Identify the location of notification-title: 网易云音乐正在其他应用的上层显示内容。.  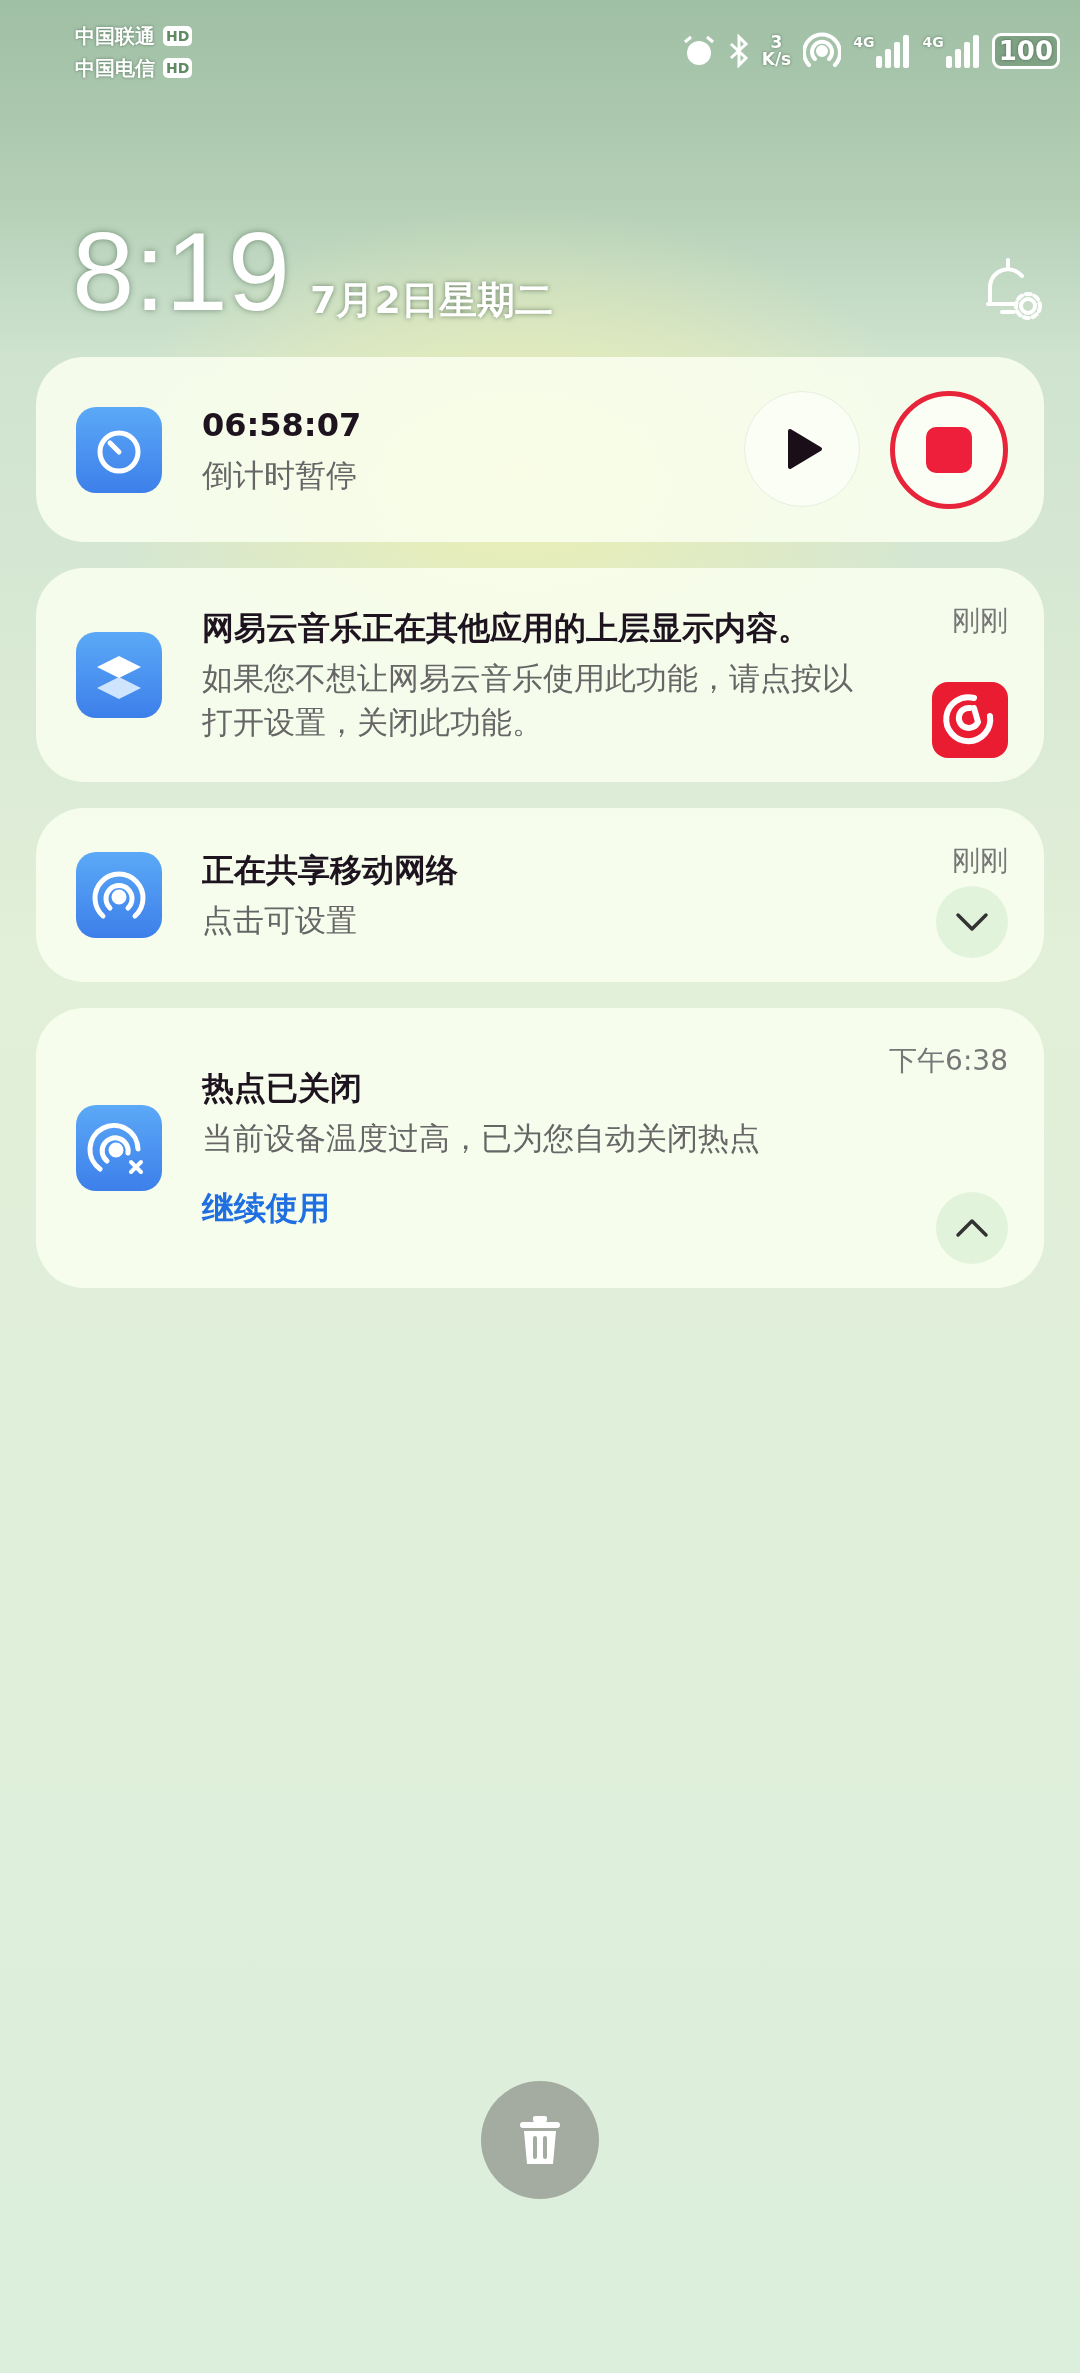
(506, 628).